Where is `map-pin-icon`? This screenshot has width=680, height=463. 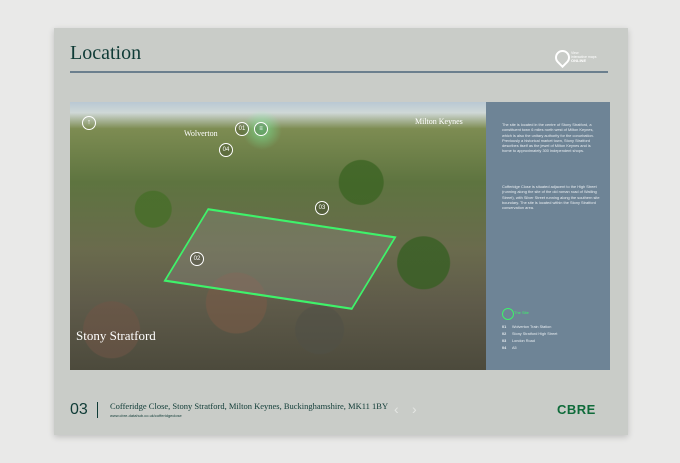
map-pin-icon is located at coordinates (562, 57).